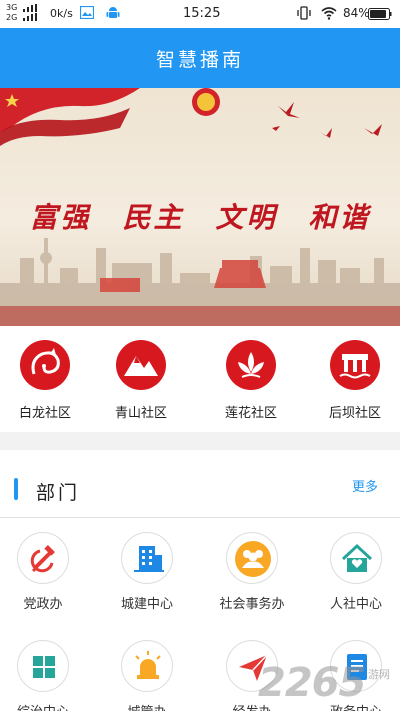  I want to click on community-qingshan: 青山社区, so click(141, 380).